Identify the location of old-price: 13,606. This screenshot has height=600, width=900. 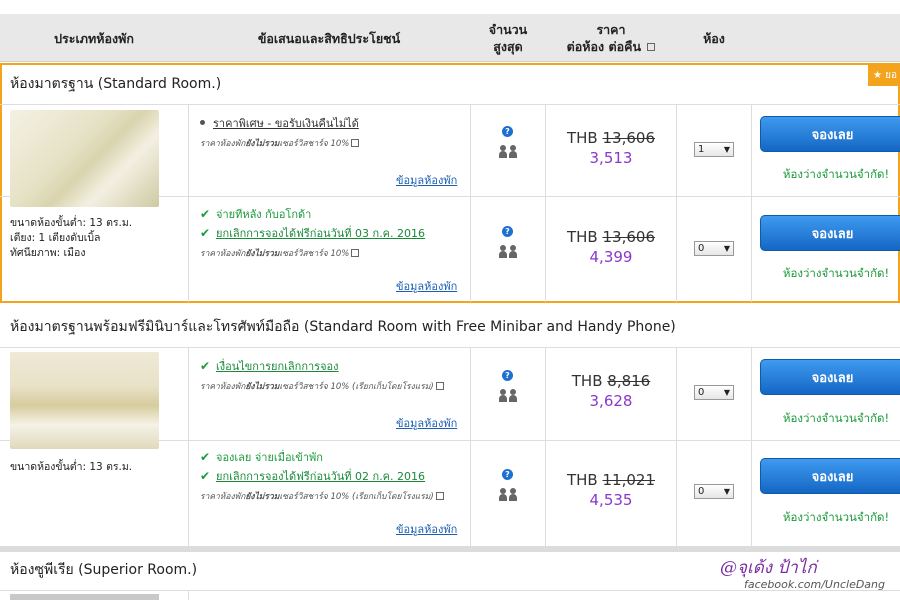
(629, 237).